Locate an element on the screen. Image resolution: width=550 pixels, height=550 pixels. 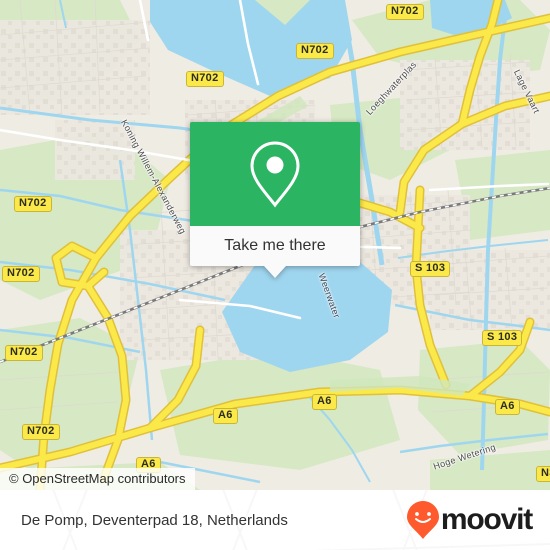
osm-attribution: © OpenStreetMap contributors is located at coordinates (97, 479).